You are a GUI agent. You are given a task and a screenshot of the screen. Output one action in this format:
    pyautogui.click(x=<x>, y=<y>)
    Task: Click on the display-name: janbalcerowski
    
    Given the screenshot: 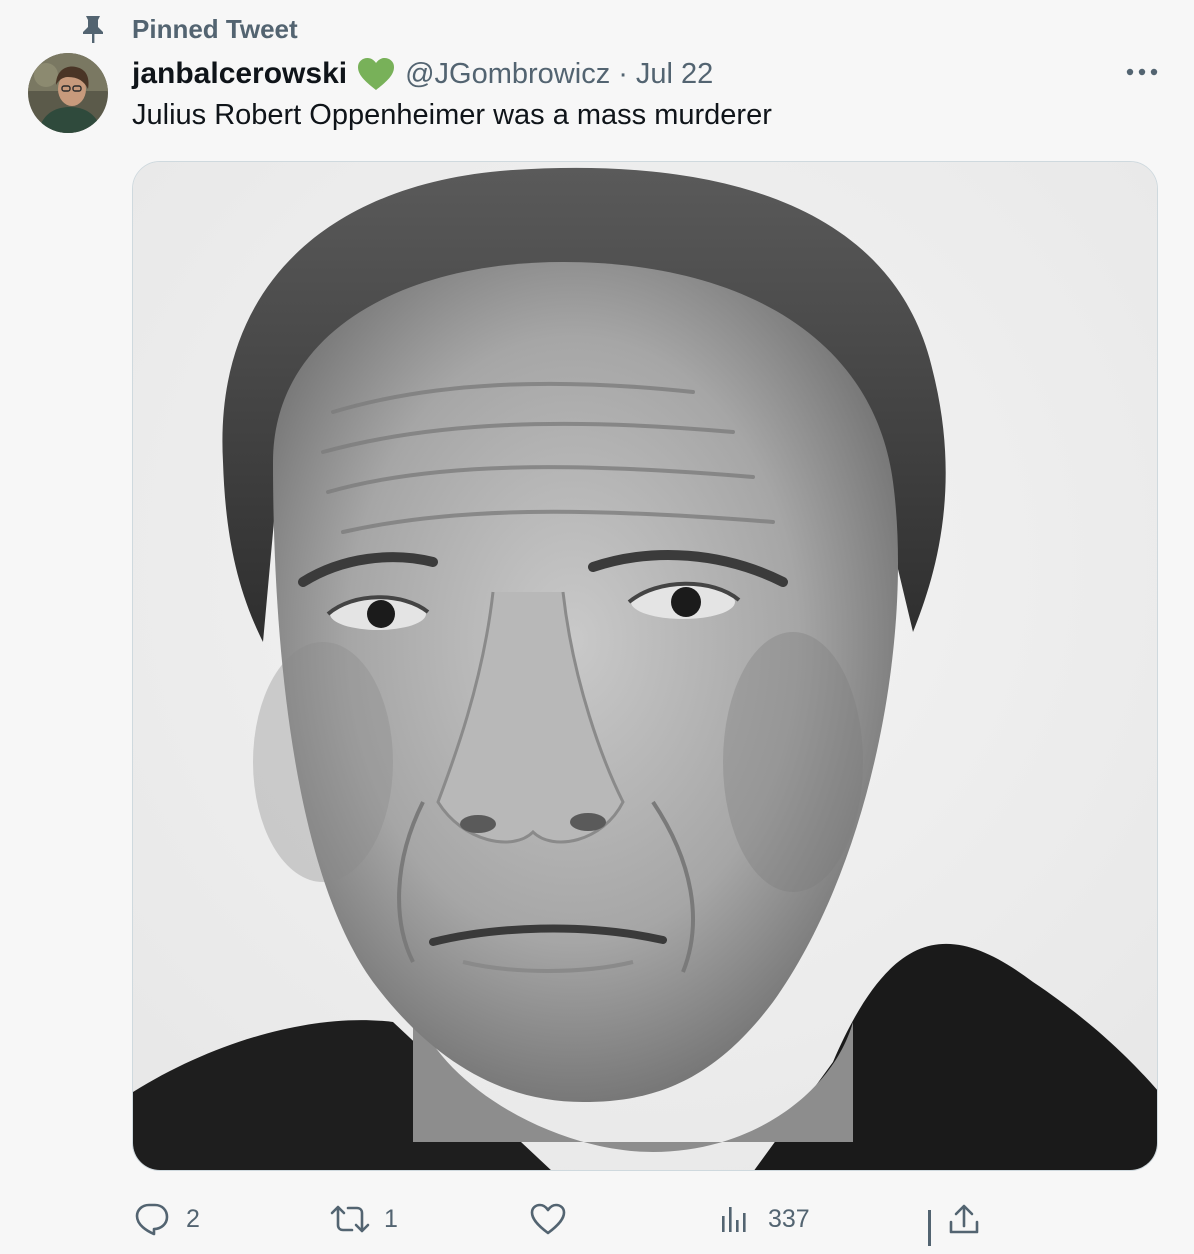 What is the action you would take?
    pyautogui.click(x=239, y=74)
    